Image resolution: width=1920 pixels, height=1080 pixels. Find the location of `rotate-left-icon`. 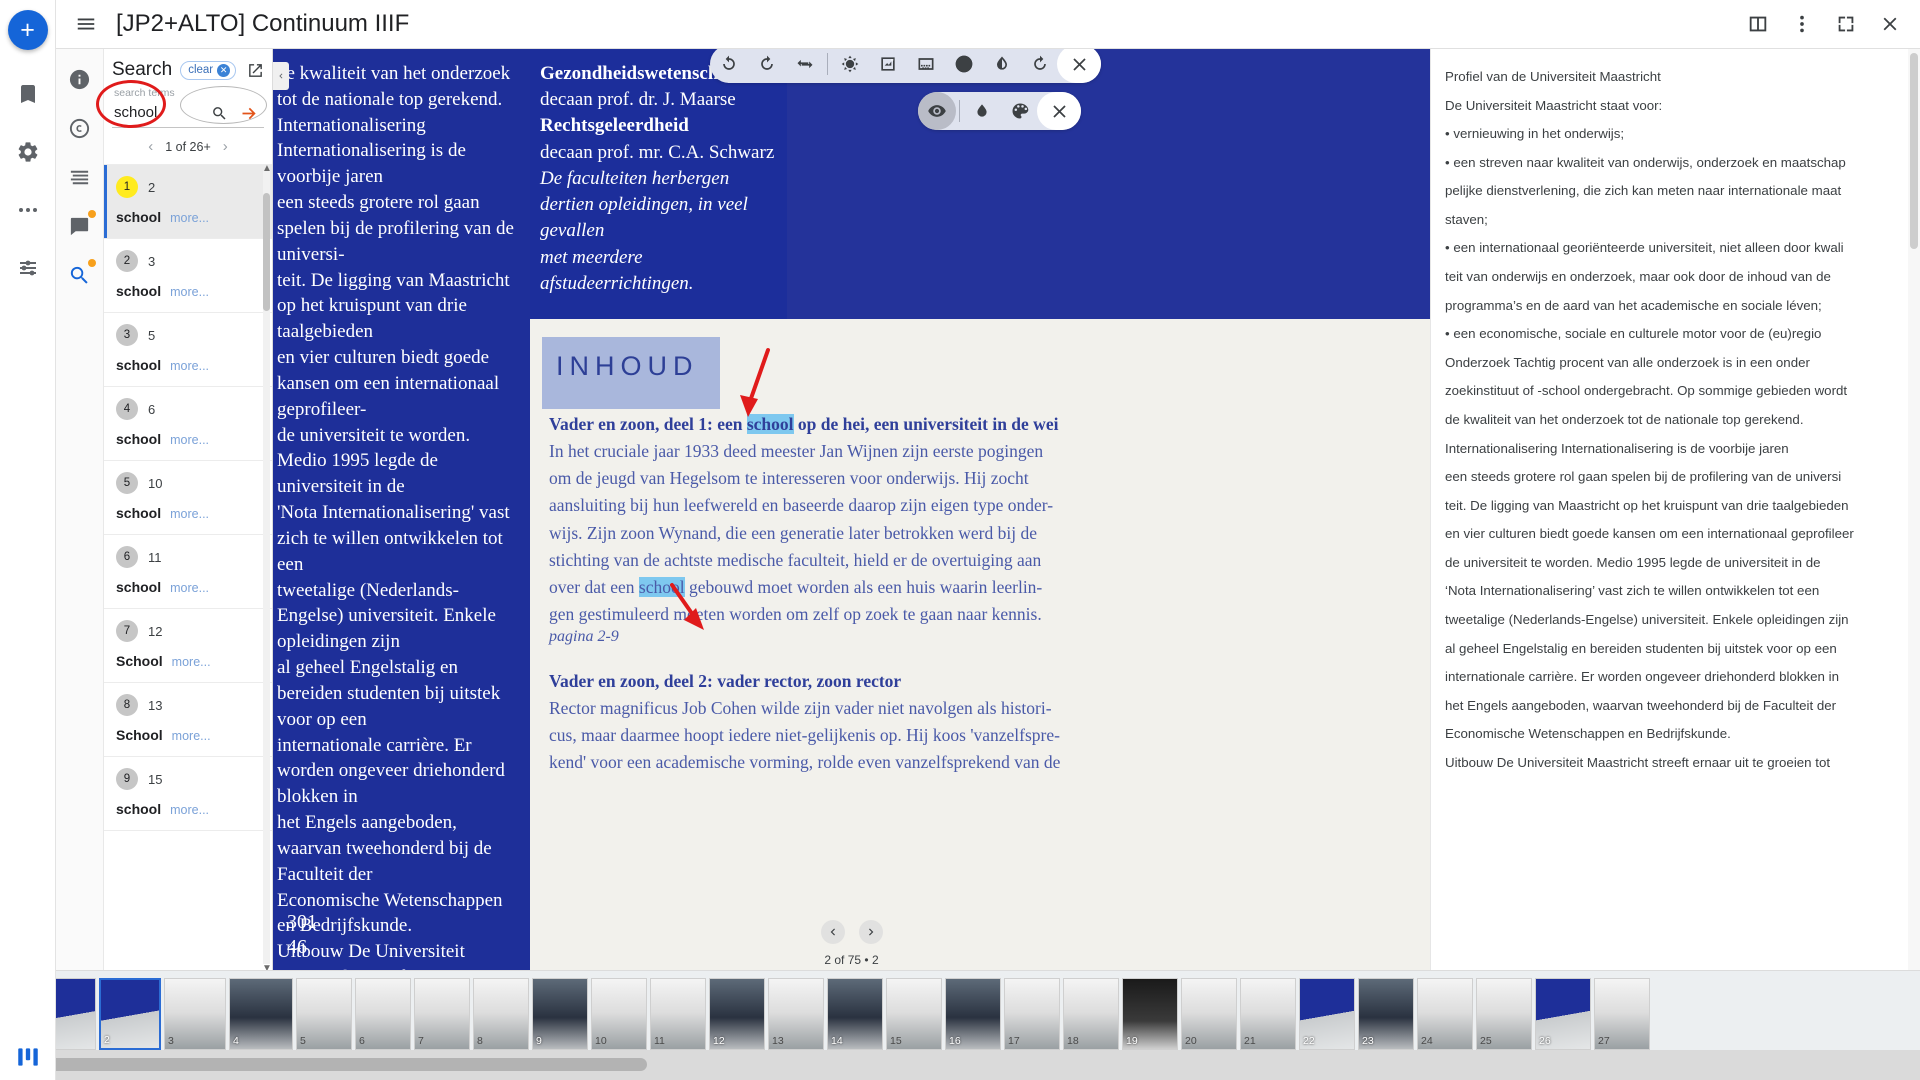

rotate-left-icon is located at coordinates (767, 64).